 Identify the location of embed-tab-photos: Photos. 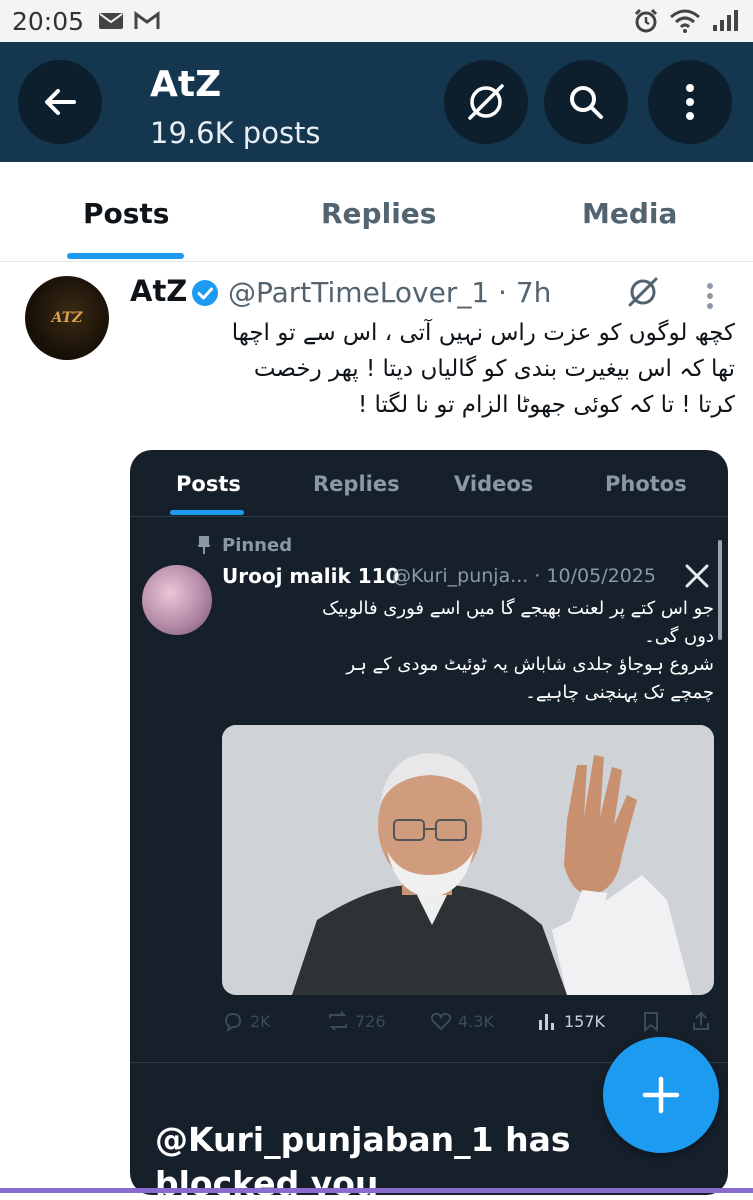
(646, 484).